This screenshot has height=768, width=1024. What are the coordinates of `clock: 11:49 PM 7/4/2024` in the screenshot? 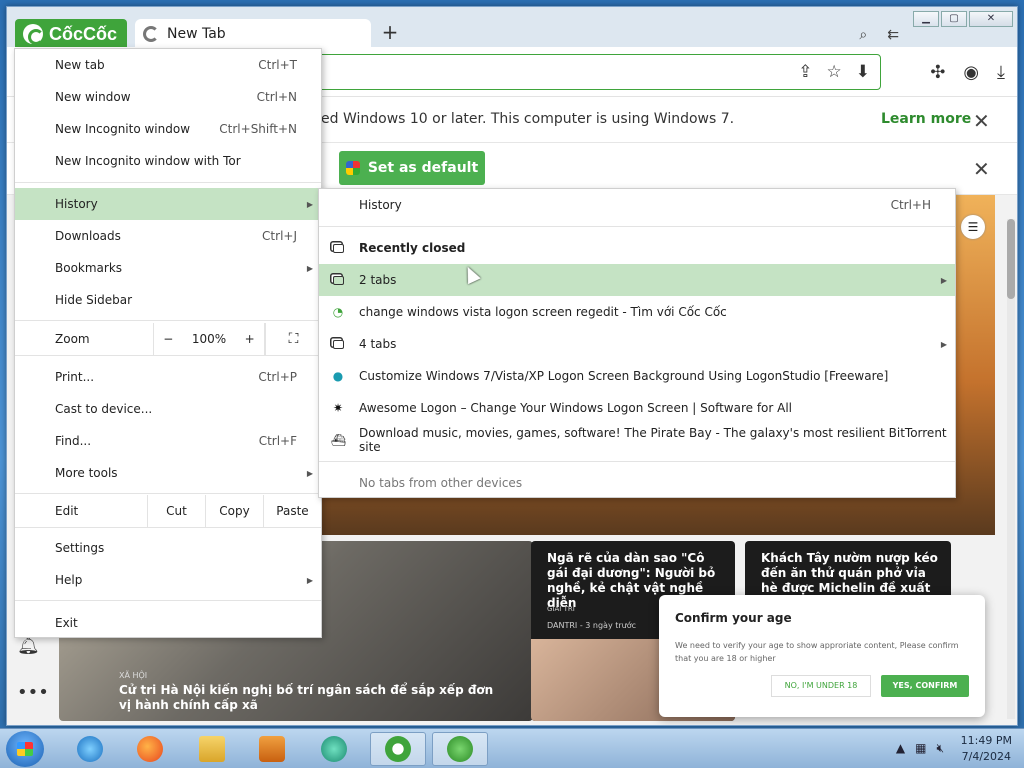 It's located at (986, 749).